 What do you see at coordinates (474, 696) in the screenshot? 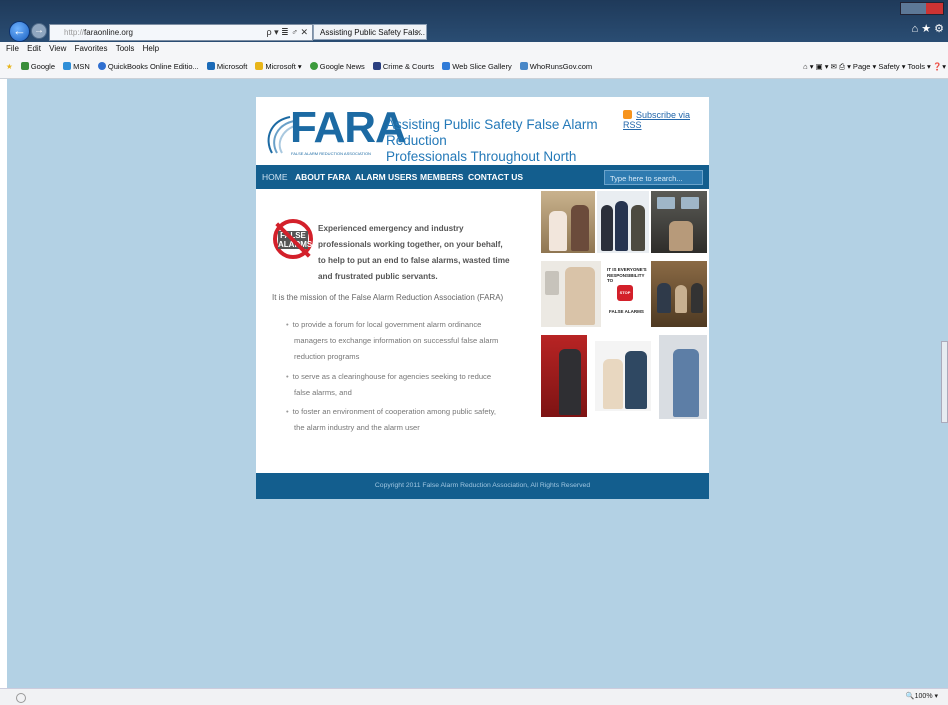
I see `status-bar: 🔍100% ▾` at bounding box center [474, 696].